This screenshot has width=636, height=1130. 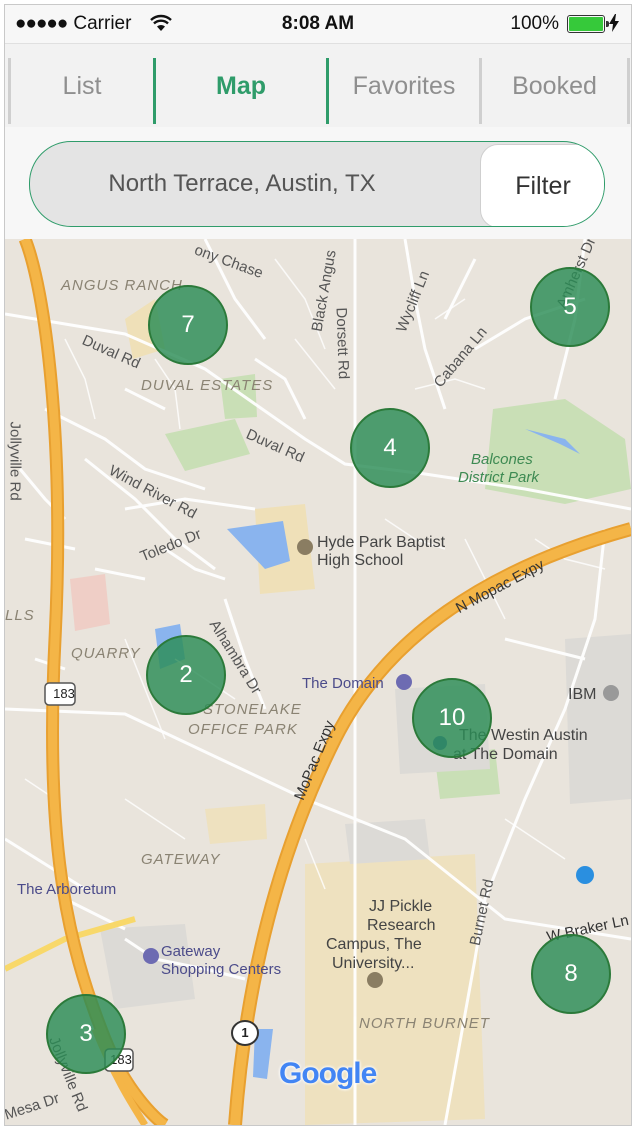 What do you see at coordinates (401, 906) in the screenshot?
I see `map-label: JJ Pickle` at bounding box center [401, 906].